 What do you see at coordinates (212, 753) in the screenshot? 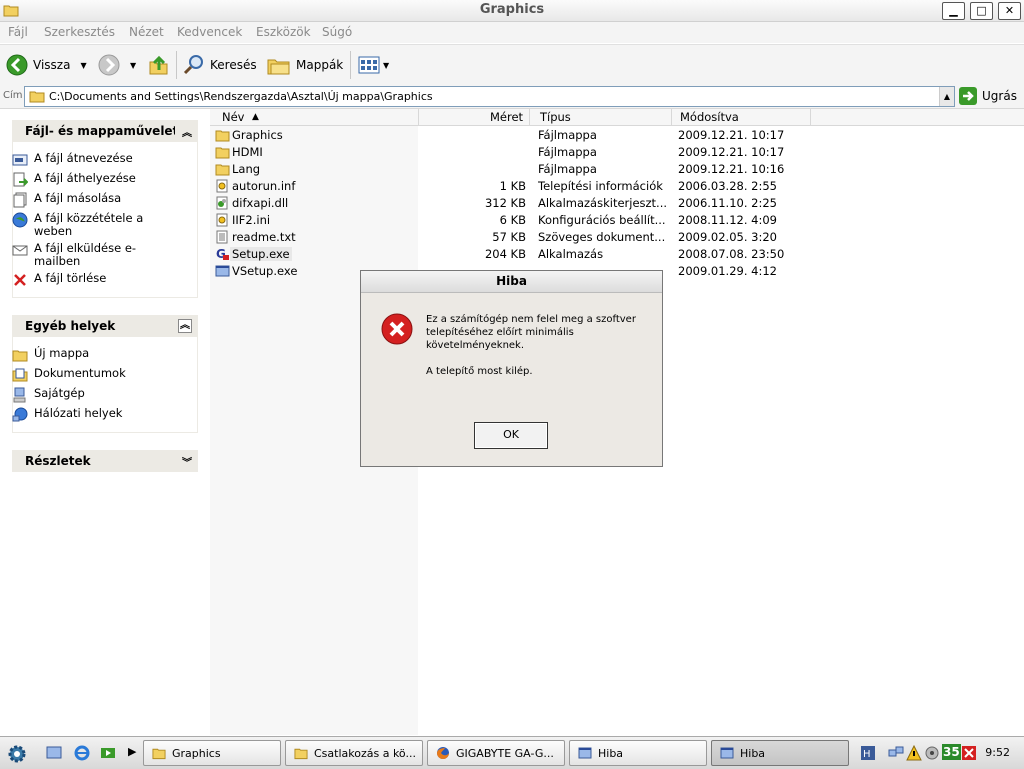
I see `taskbar-button-graphics: Graphics` at bounding box center [212, 753].